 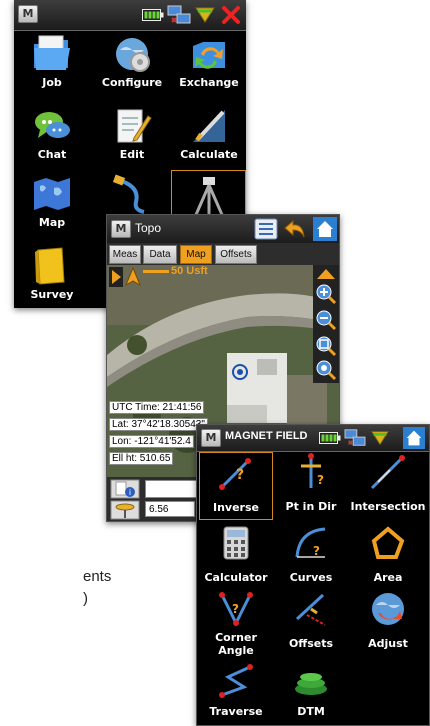 What do you see at coordinates (97, 576) in the screenshot?
I see `background-text-1: ents` at bounding box center [97, 576].